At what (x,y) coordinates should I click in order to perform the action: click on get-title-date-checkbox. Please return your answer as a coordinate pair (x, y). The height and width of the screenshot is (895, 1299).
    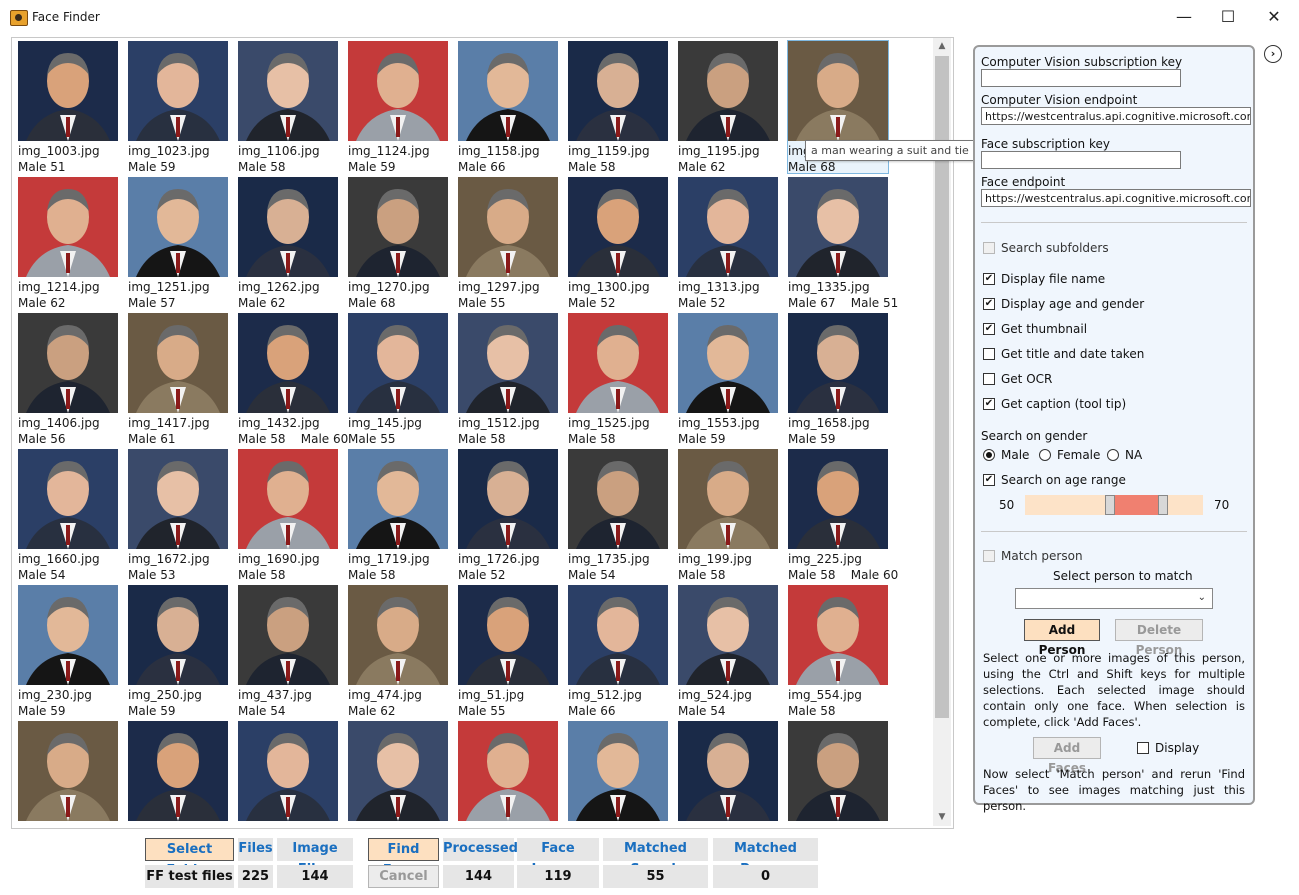
    Looking at the image, I should click on (989, 354).